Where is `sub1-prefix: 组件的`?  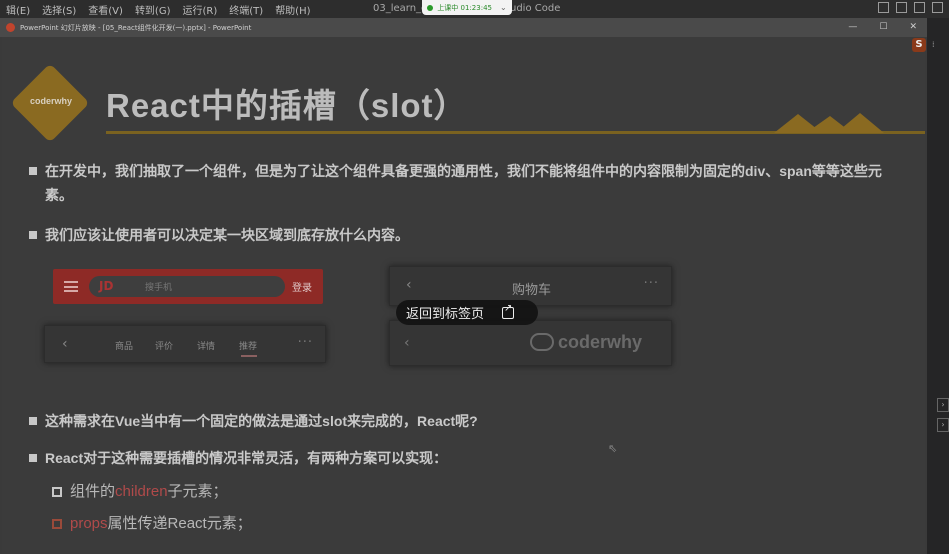
sub1-prefix: 组件的 is located at coordinates (93, 491).